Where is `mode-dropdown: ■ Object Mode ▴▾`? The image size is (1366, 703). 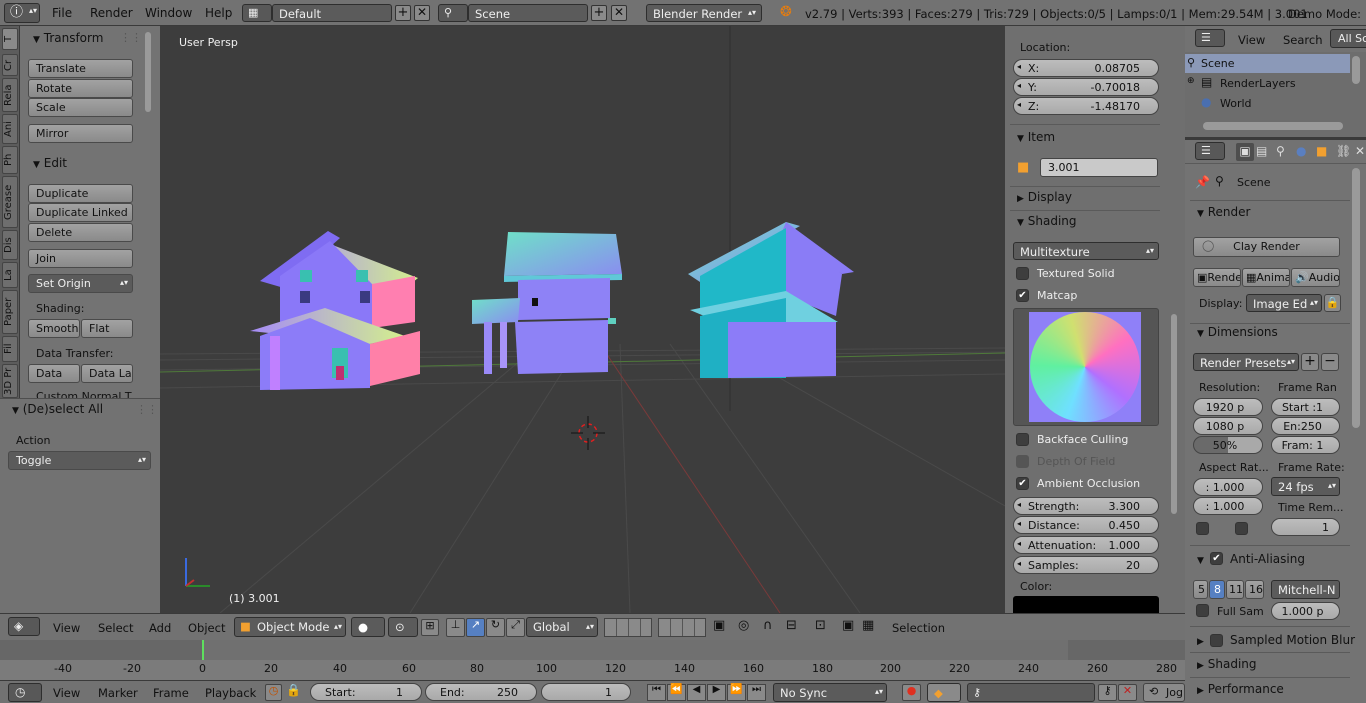 mode-dropdown: ■ Object Mode ▴▾ is located at coordinates (290, 627).